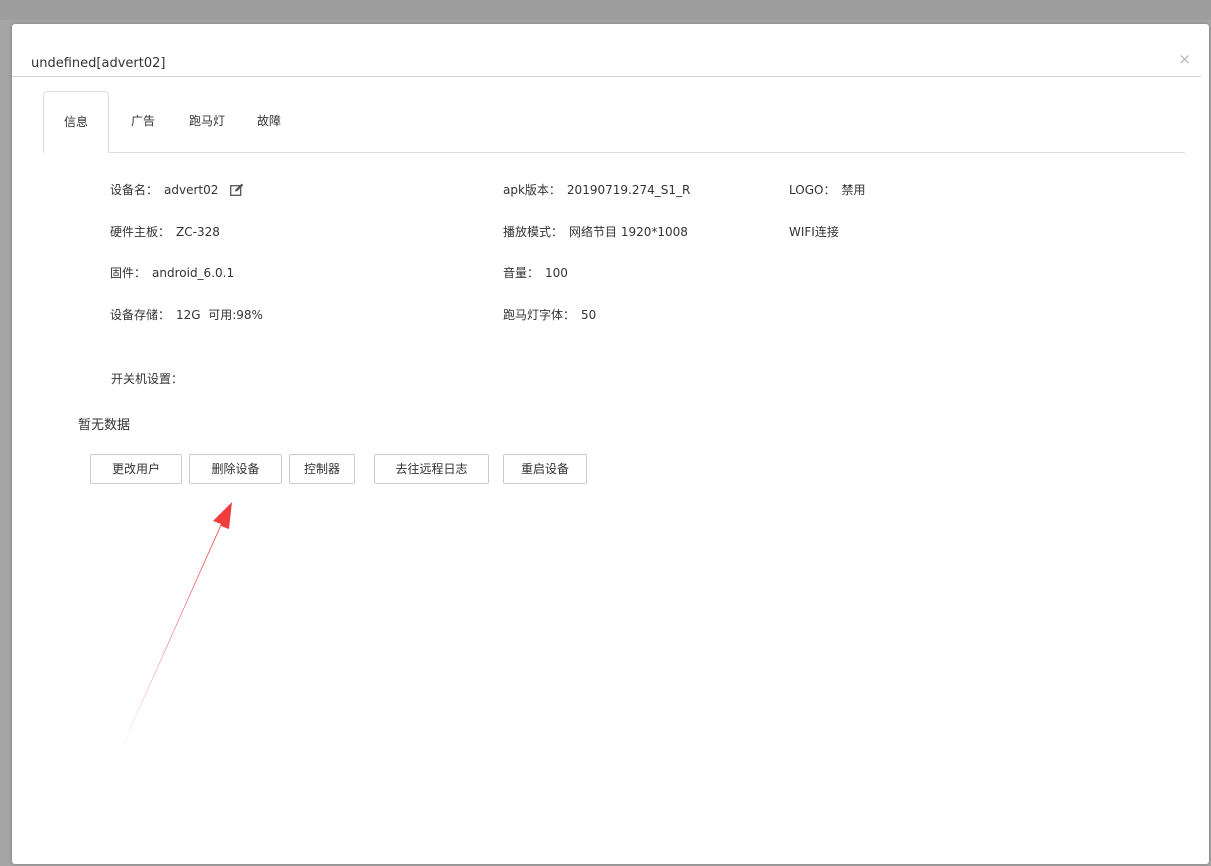 Image resolution: width=1211 pixels, height=866 pixels. I want to click on tab-info: 信息, so click(76, 122).